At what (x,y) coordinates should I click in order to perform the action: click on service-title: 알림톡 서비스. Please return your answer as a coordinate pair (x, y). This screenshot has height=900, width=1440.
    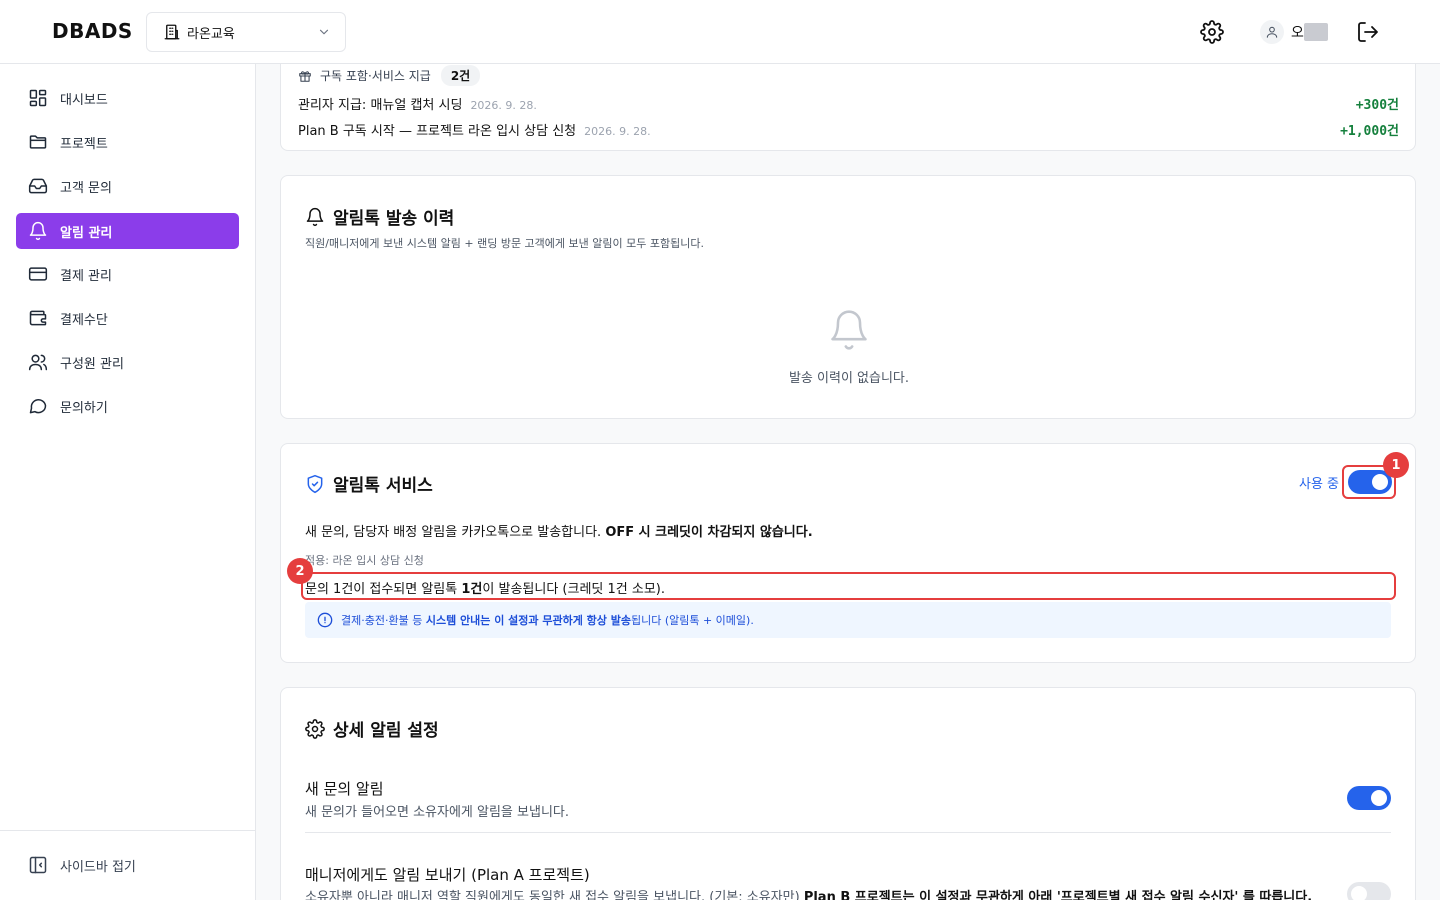
    Looking at the image, I should click on (383, 486).